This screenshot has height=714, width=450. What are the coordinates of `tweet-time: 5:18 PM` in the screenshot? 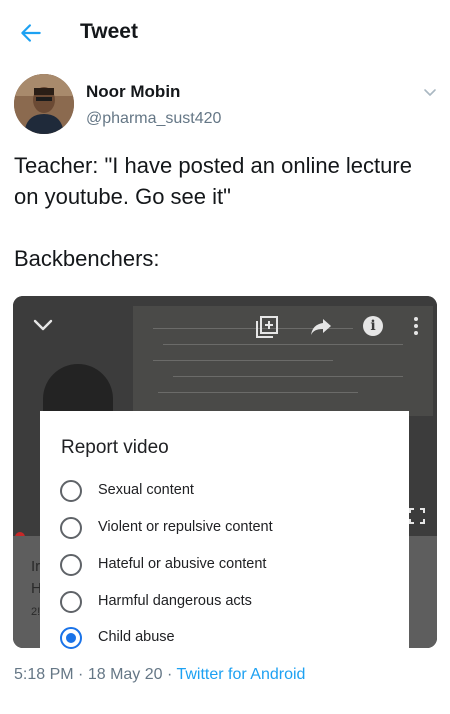 It's located at (44, 674).